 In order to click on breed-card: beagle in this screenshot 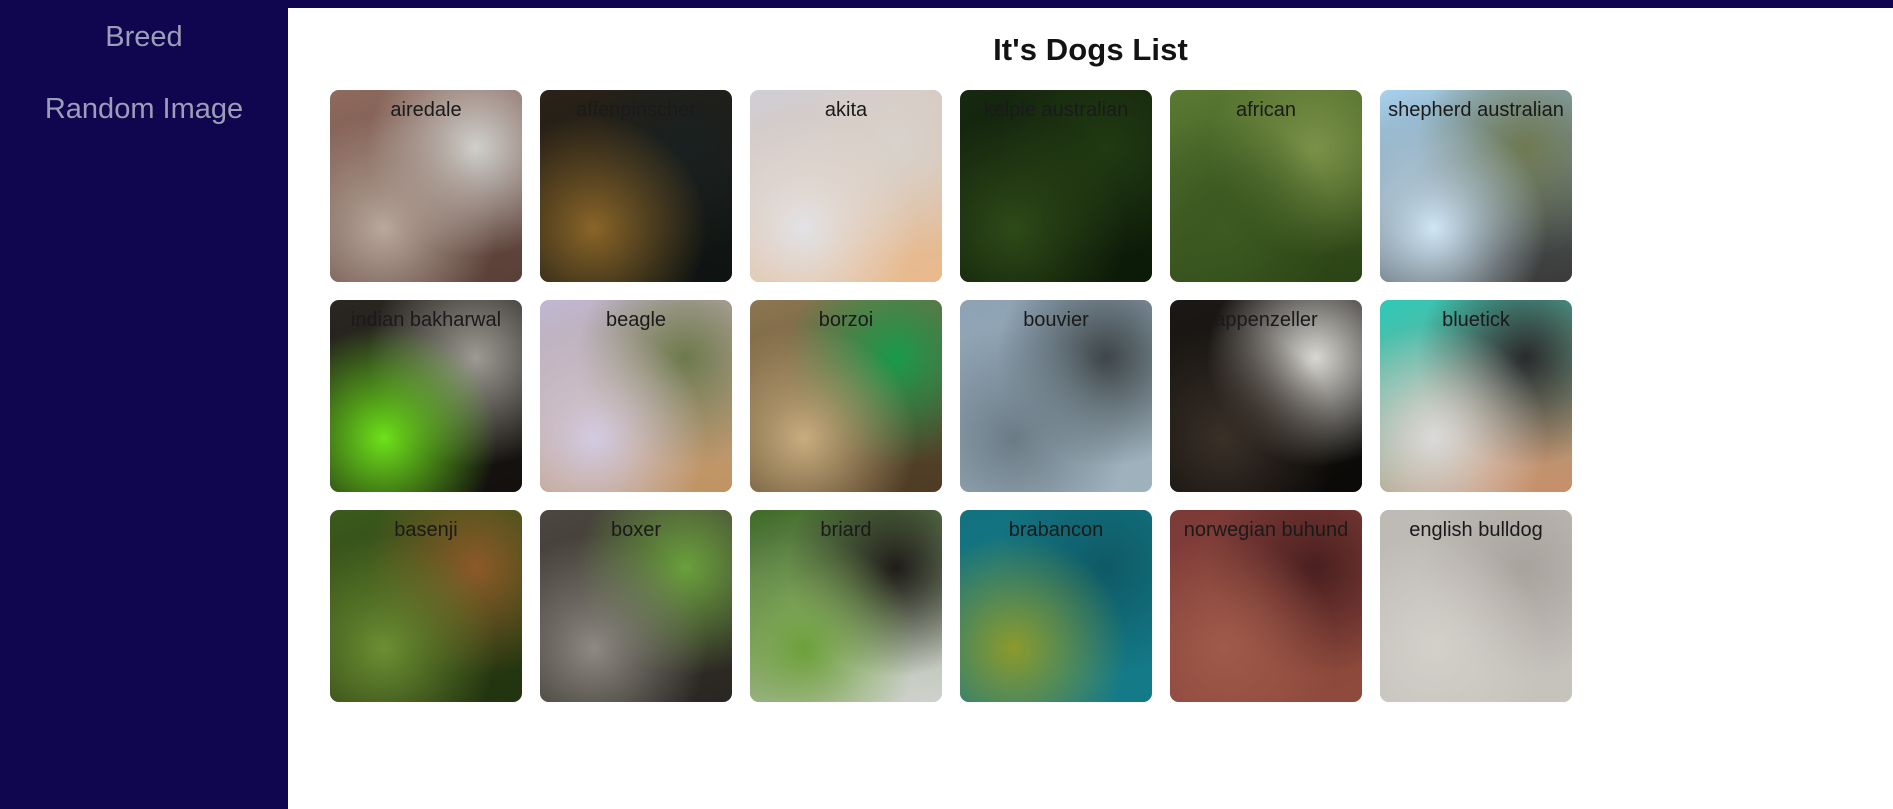, I will do `click(636, 396)`.